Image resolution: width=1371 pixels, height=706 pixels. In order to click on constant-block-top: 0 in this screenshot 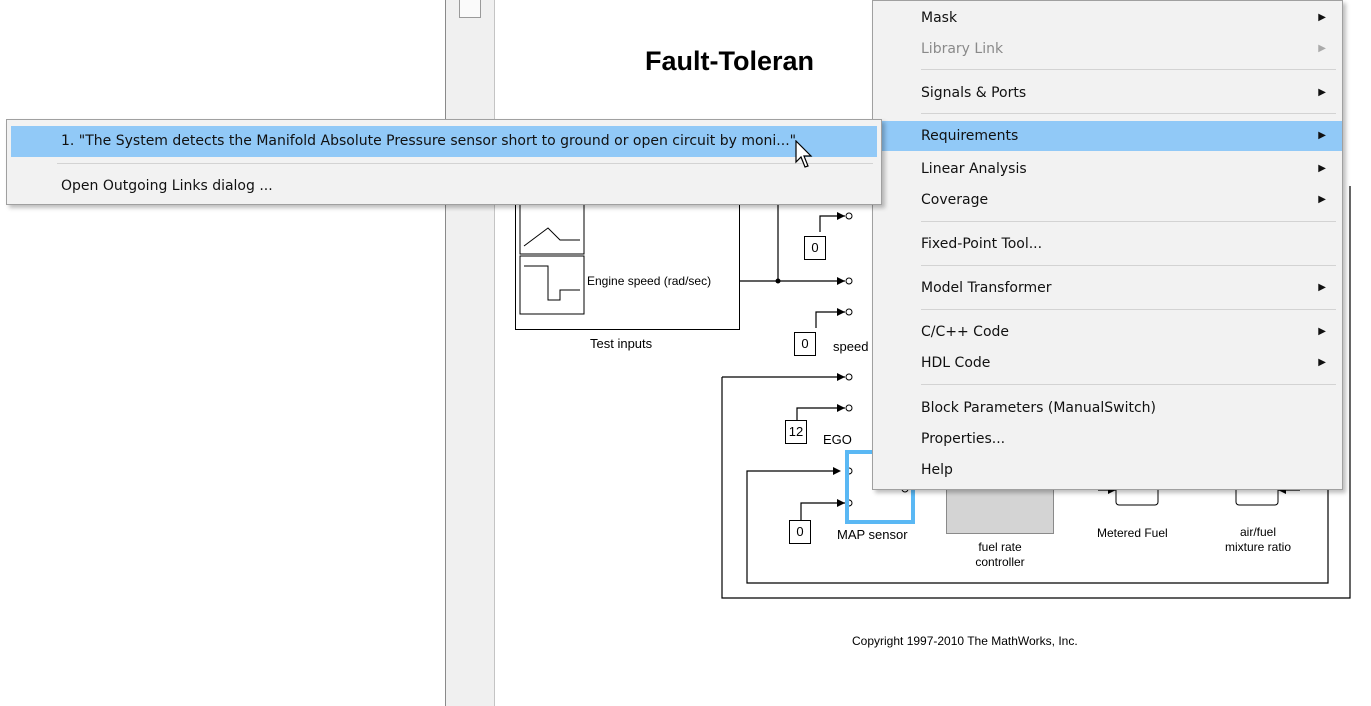, I will do `click(815, 248)`.